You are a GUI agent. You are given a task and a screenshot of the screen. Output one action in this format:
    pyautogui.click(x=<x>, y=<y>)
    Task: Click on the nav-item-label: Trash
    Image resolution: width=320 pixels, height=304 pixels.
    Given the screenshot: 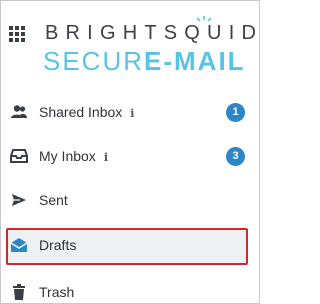 What is the action you would take?
    pyautogui.click(x=57, y=292)
    